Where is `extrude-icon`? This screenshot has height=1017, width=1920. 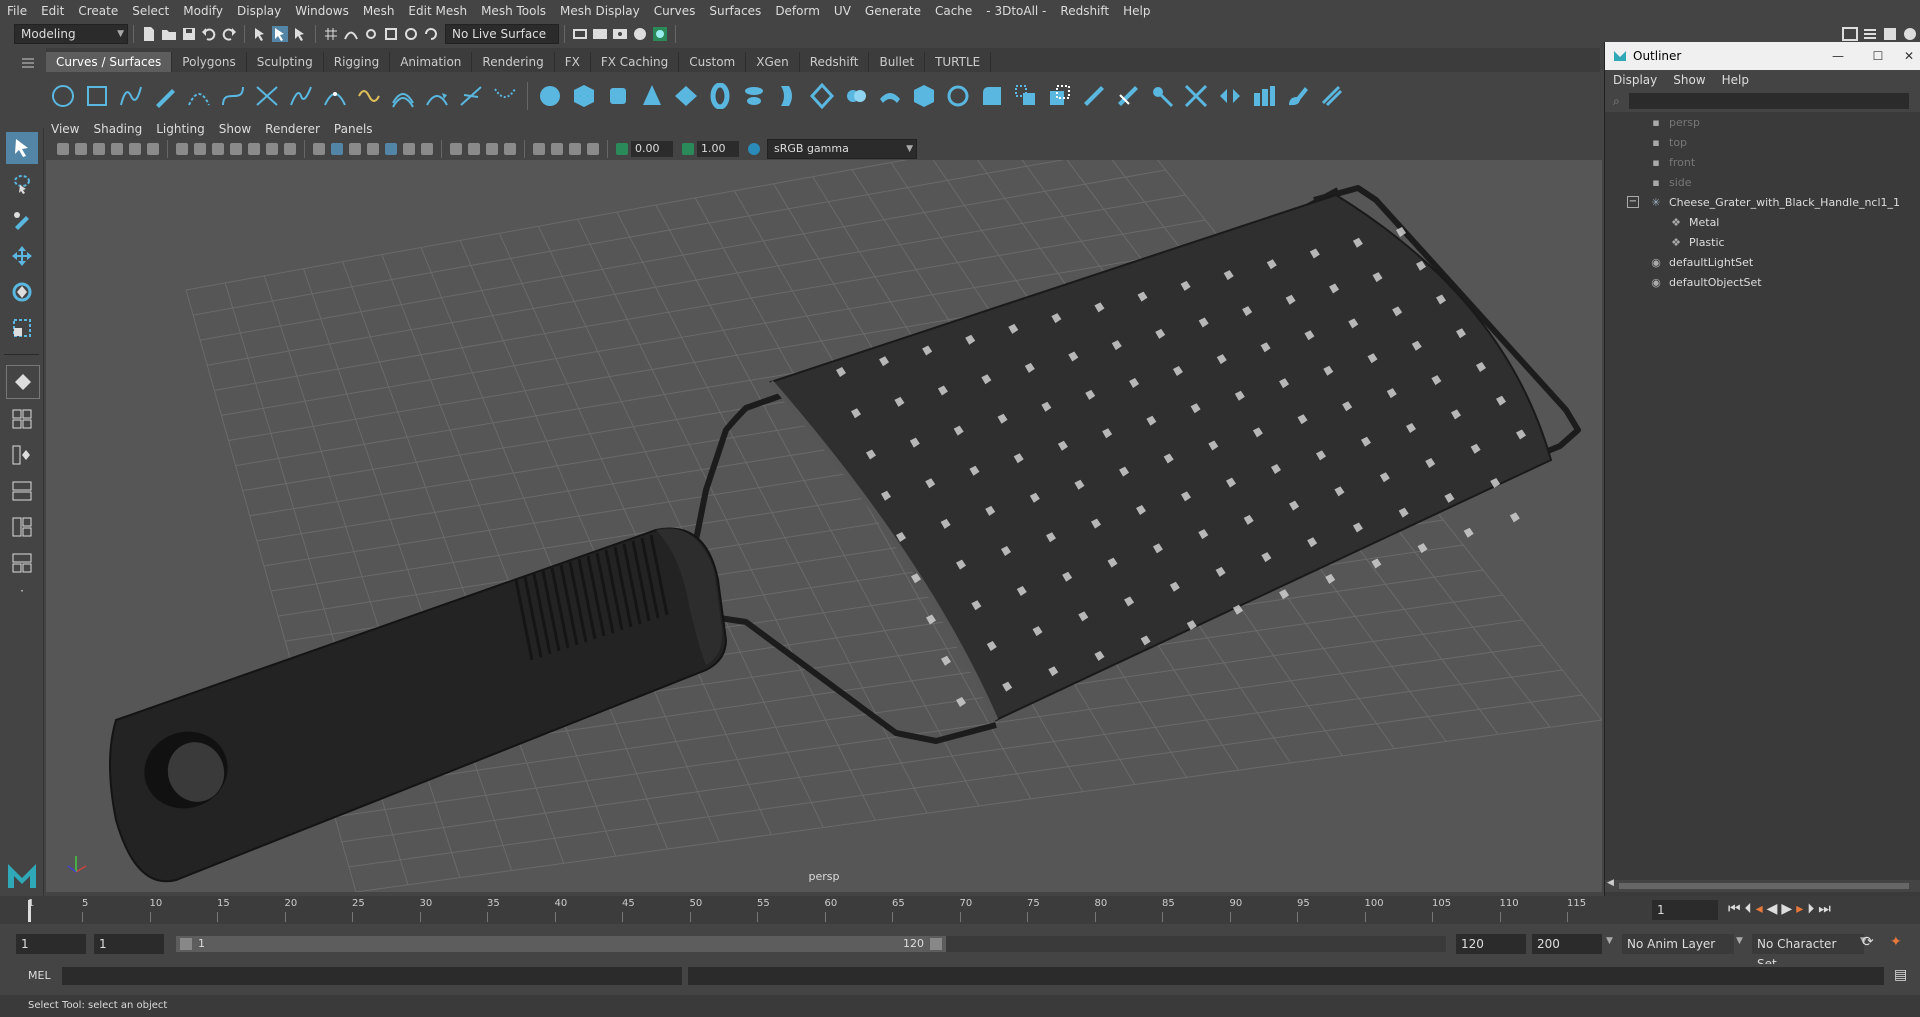
extrude-icon is located at coordinates (856, 96).